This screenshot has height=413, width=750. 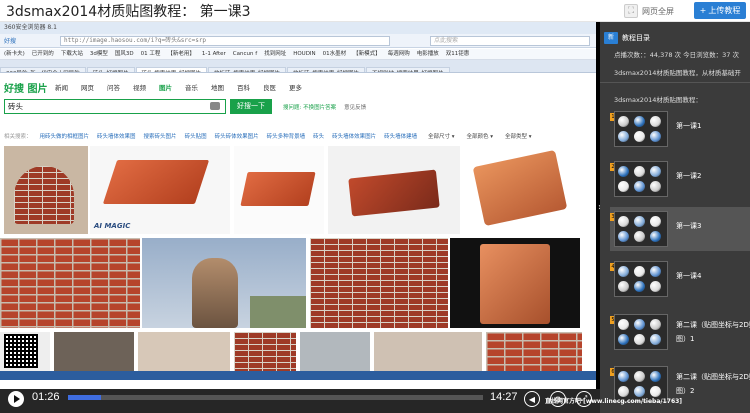 I want to click on search-query-box: 砖头, so click(x=115, y=106).